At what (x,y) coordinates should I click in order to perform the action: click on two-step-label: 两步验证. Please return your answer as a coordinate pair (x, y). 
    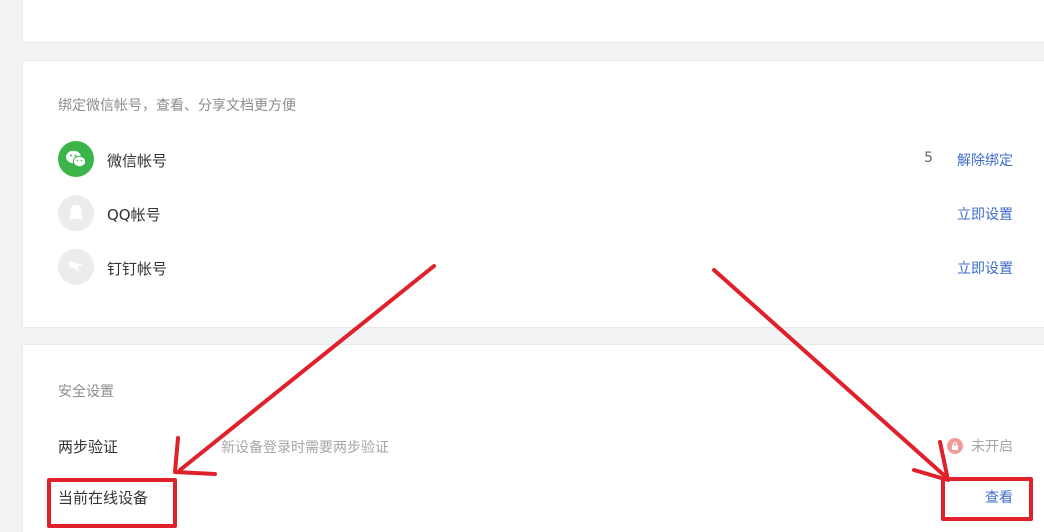
    Looking at the image, I should click on (88, 447).